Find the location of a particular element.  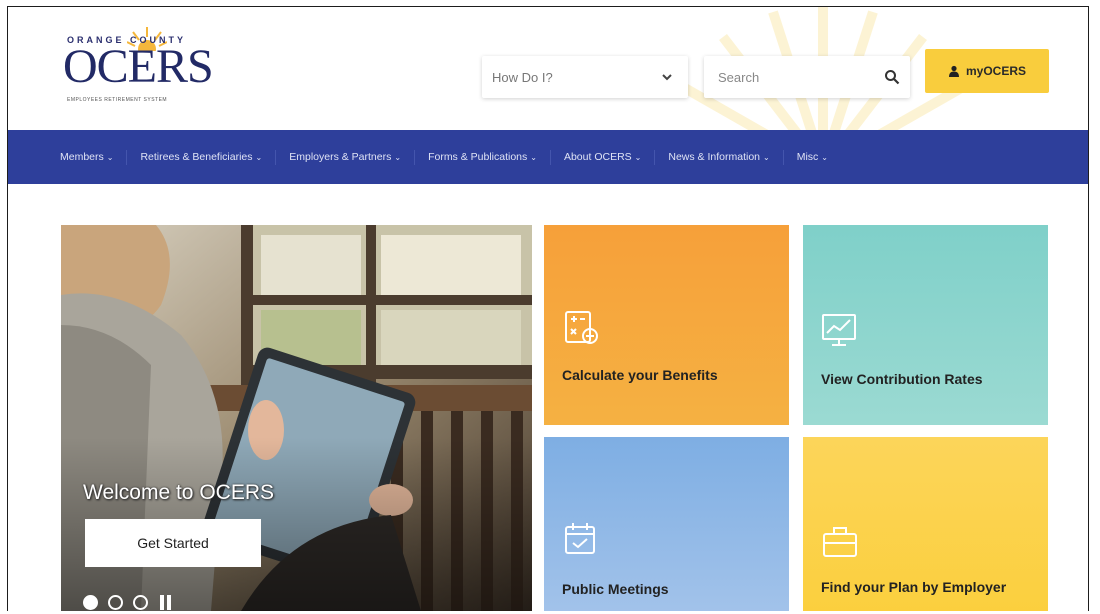

hero-headline: Welcome to OCERS is located at coordinates (178, 492).